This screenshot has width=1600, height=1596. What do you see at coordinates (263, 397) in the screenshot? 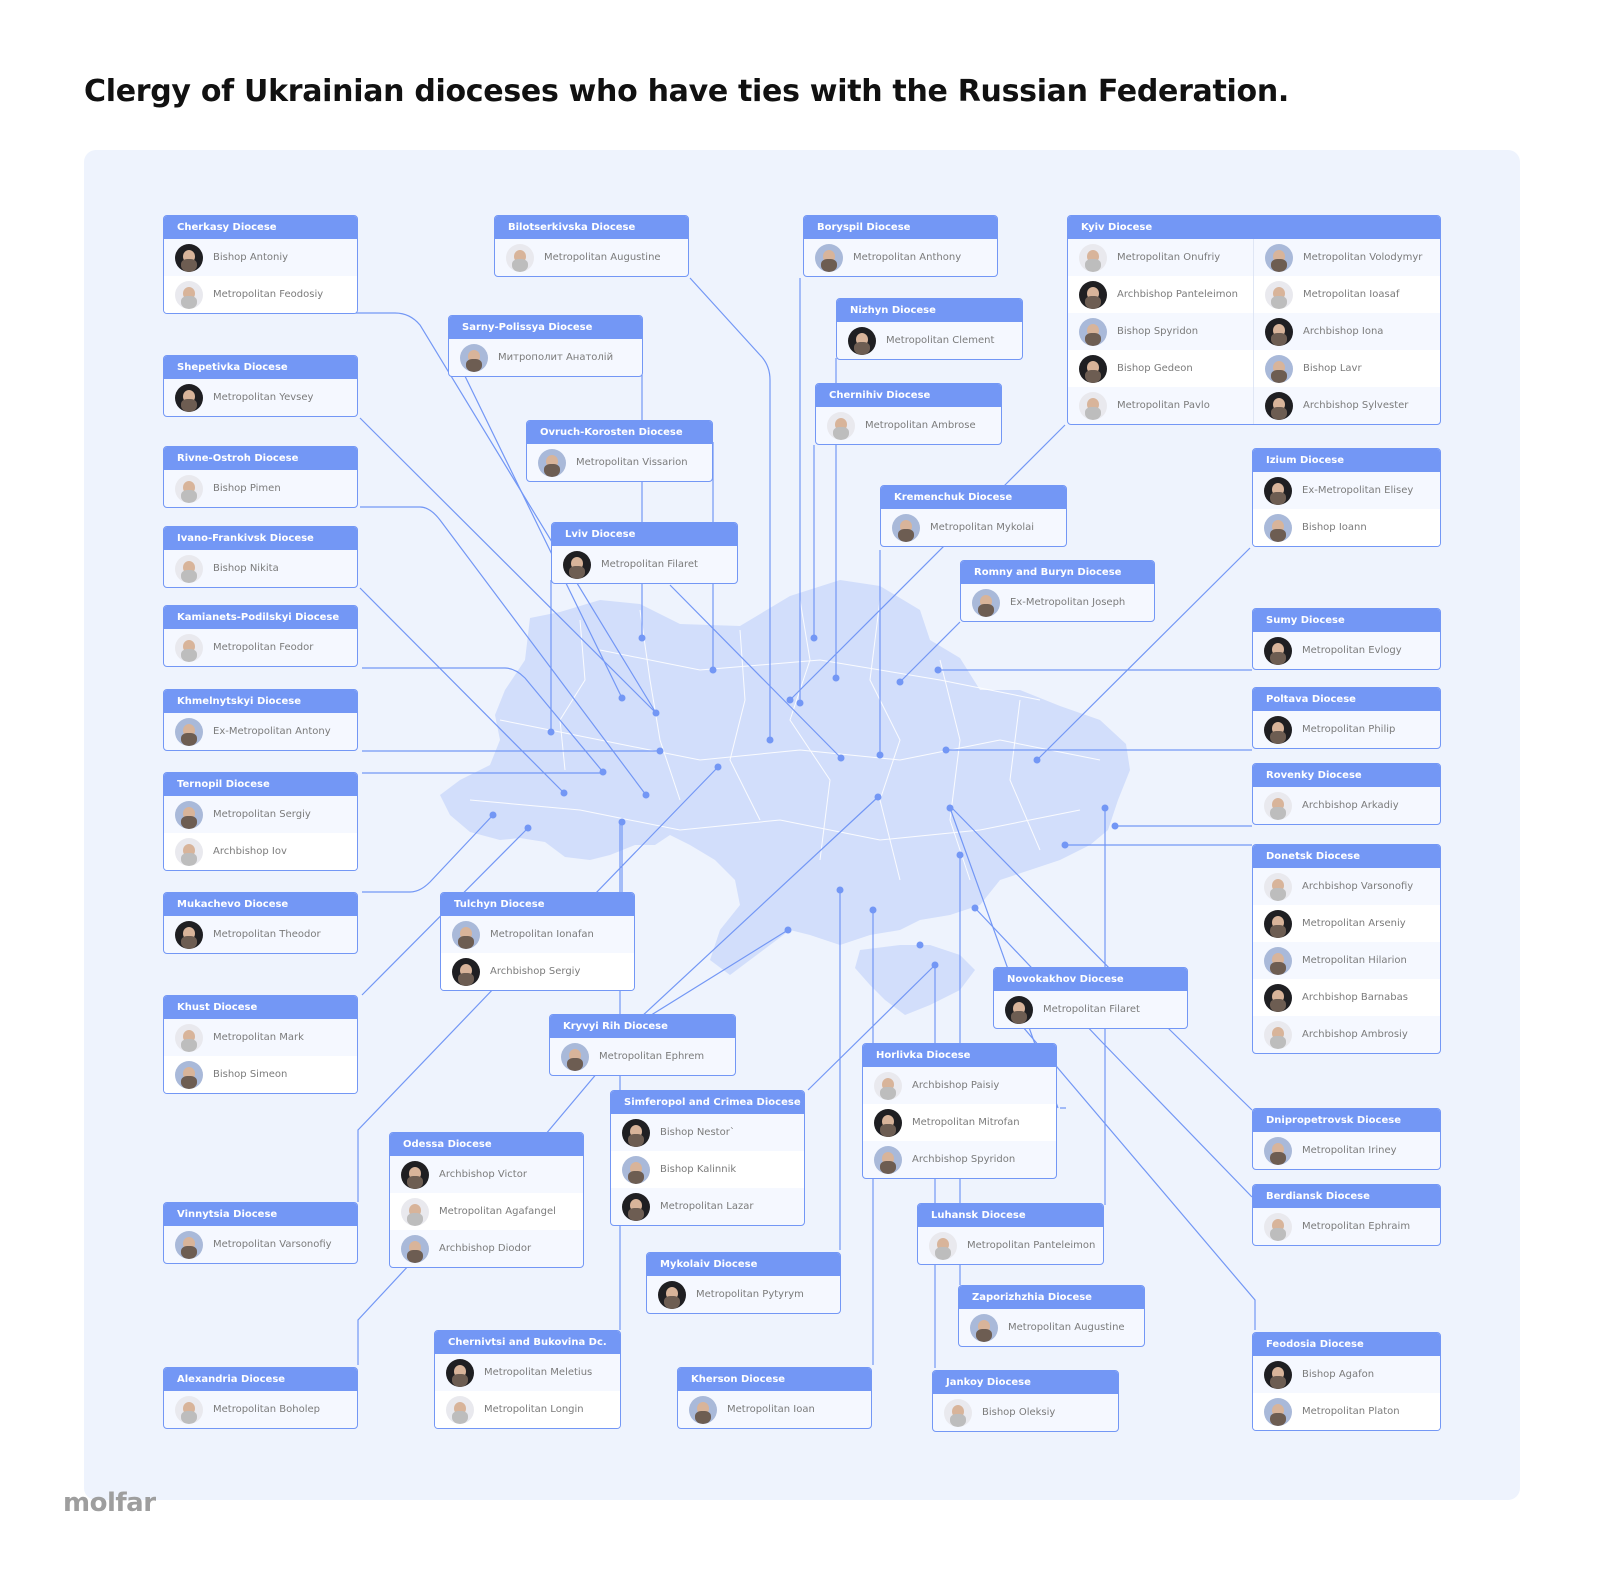
I see `clergy-name: Metropolitan Yevsey` at bounding box center [263, 397].